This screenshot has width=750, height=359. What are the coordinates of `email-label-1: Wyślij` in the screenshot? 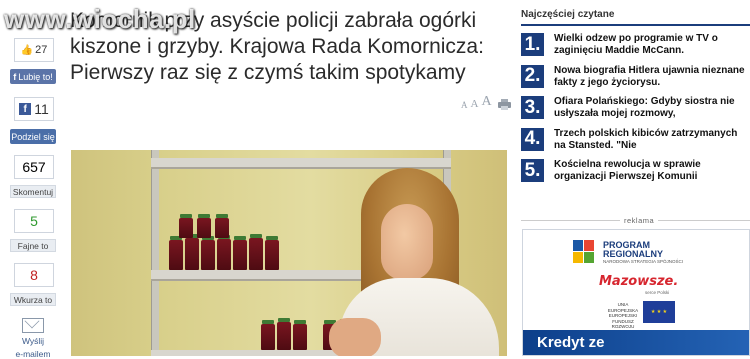 It's located at (33, 341).